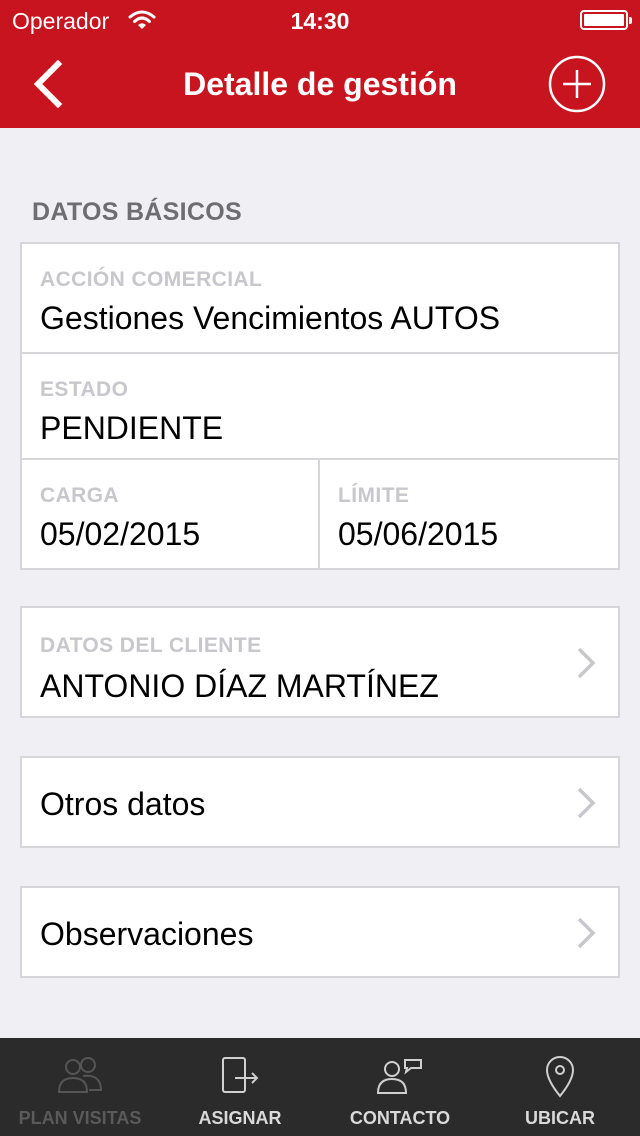 The height and width of the screenshot is (1136, 640). Describe the element at coordinates (151, 279) in the screenshot. I see `commercial-action-label: ACCIÓN COMERCIAL` at that location.